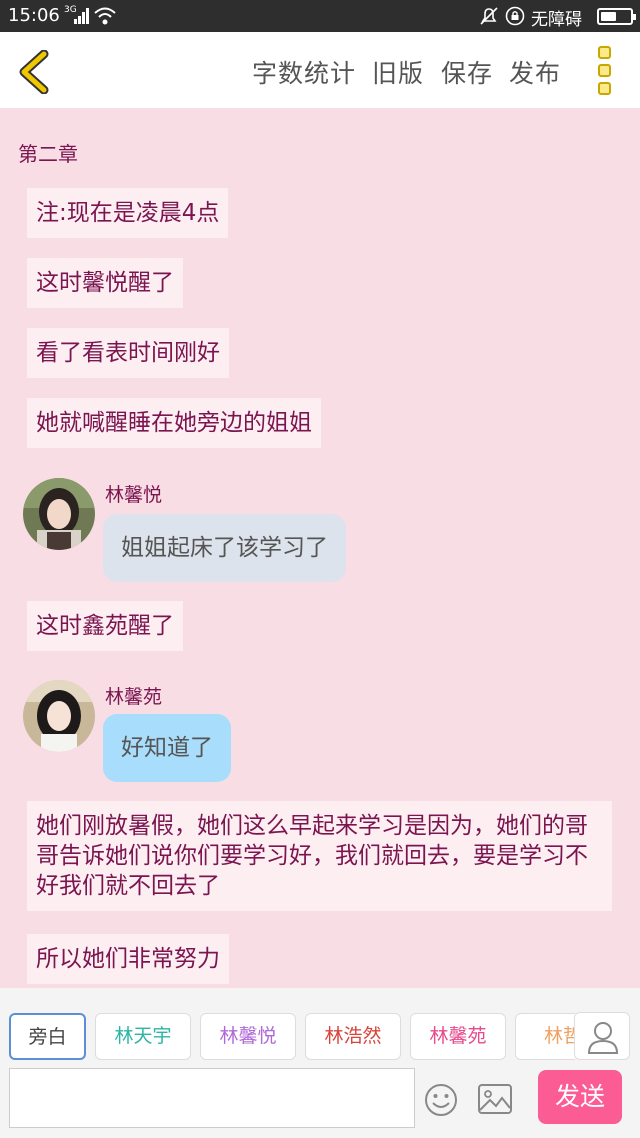 Image resolution: width=640 pixels, height=1138 pixels. I want to click on person-icon, so click(603, 1038).